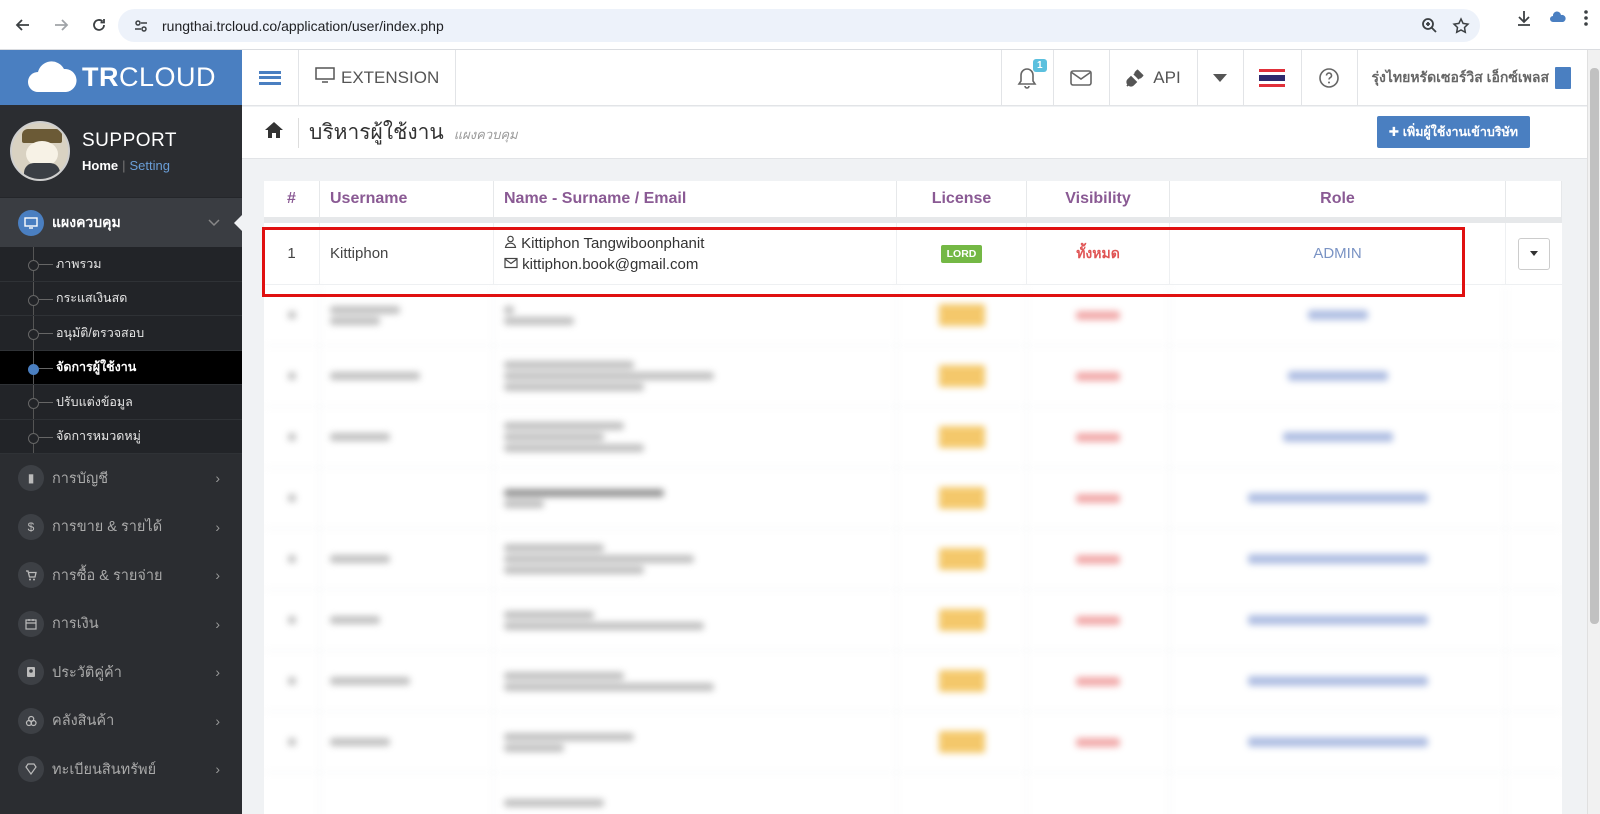 Image resolution: width=1600 pixels, height=814 pixels. I want to click on contact-icon, so click(31, 672).